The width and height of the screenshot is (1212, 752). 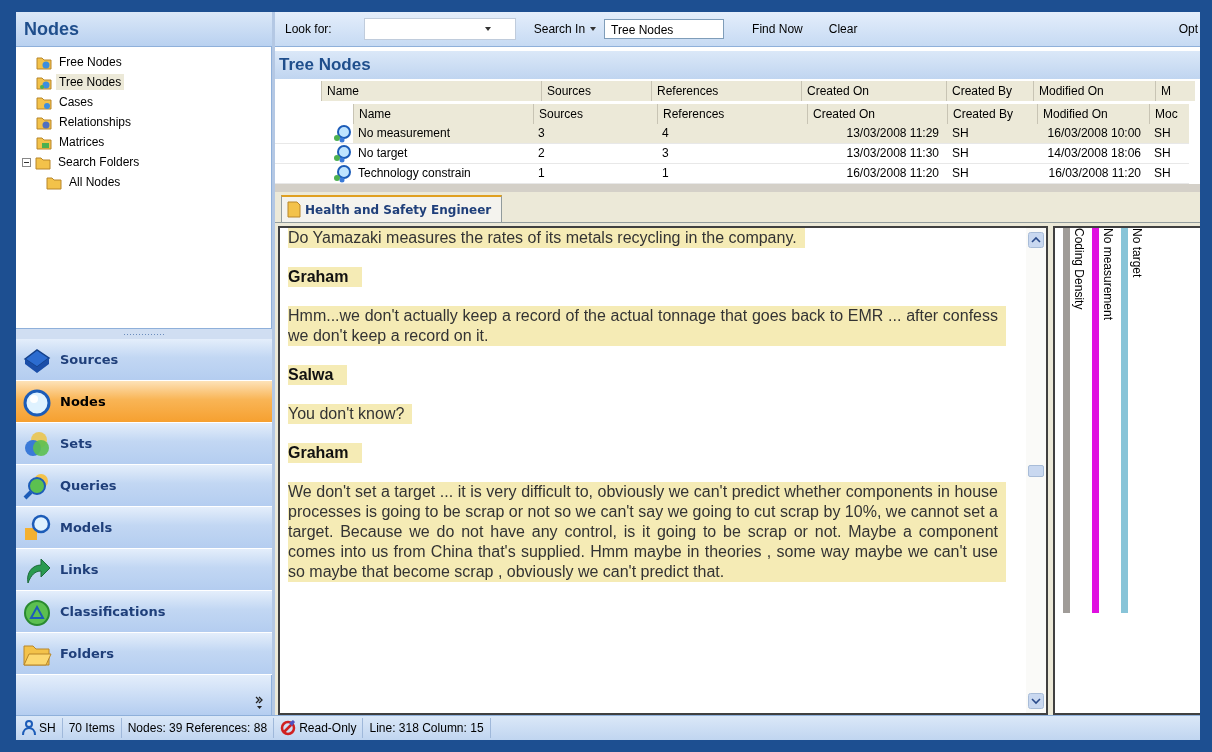 What do you see at coordinates (546, 238) in the screenshot?
I see `transcript-text: Do Yamazaki measures the rates of its metals recycling in the company.` at bounding box center [546, 238].